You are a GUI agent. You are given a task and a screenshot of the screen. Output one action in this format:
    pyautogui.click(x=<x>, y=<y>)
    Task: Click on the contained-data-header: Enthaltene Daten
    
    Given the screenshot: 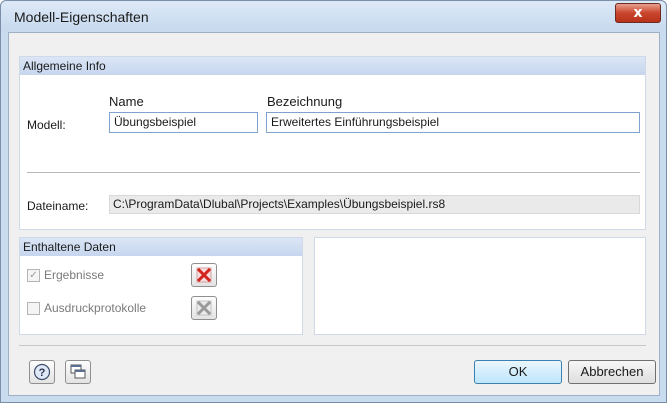 What is the action you would take?
    pyautogui.click(x=161, y=247)
    